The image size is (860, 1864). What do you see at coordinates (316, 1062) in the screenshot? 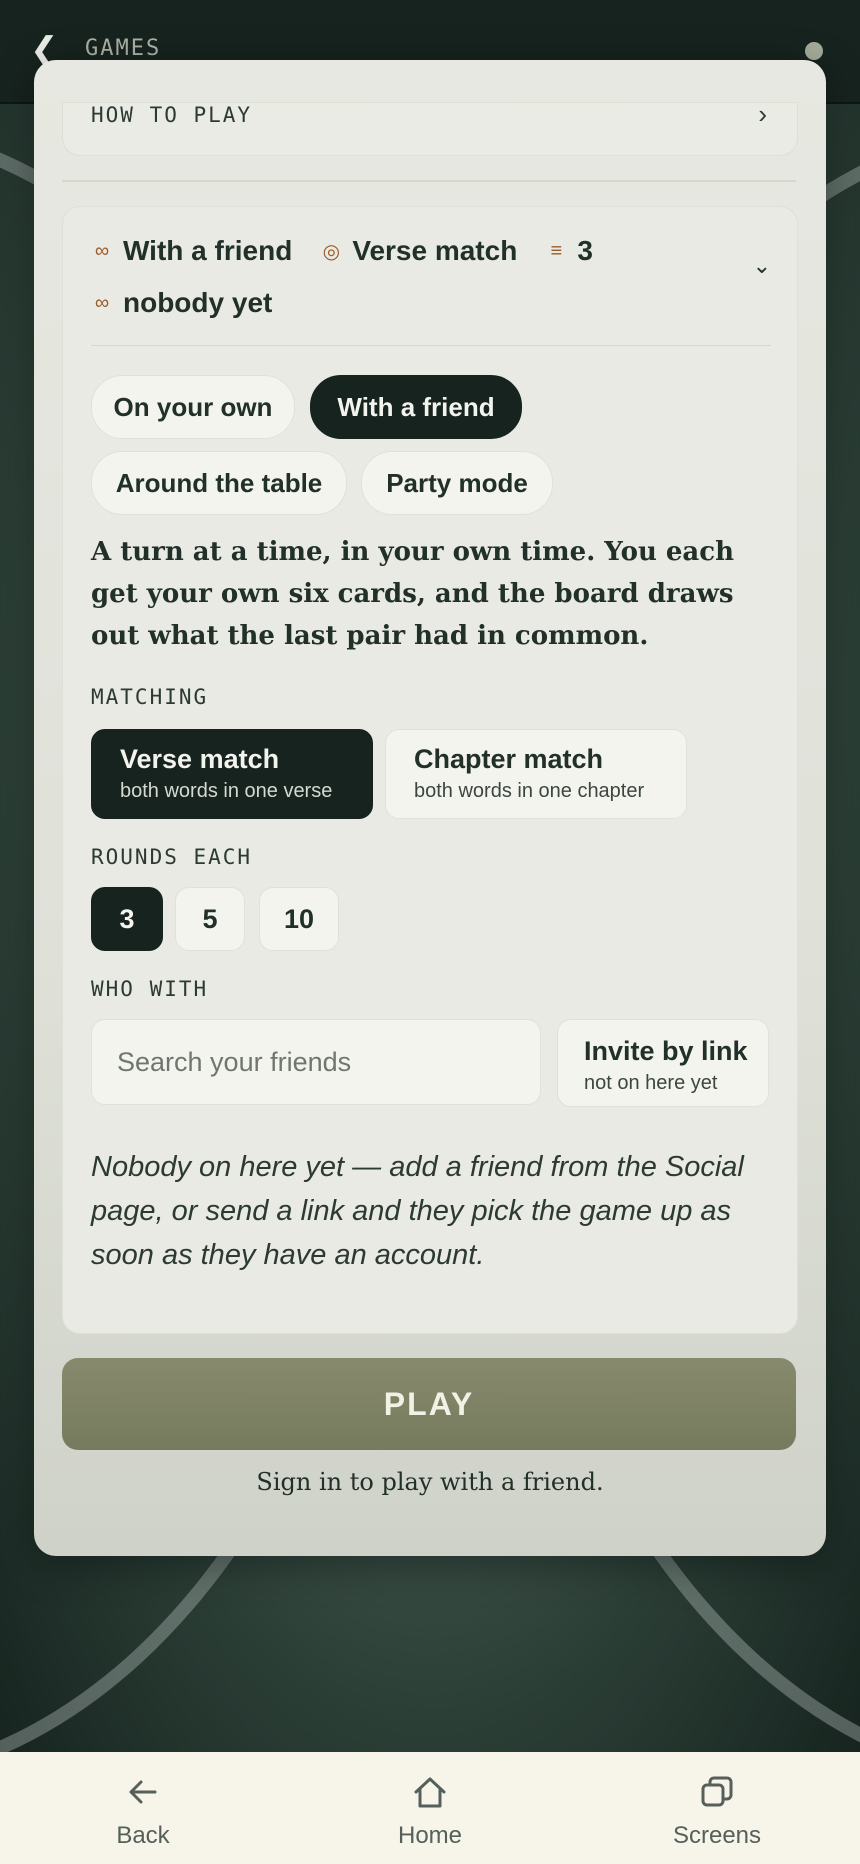
I see `search-friends-input` at bounding box center [316, 1062].